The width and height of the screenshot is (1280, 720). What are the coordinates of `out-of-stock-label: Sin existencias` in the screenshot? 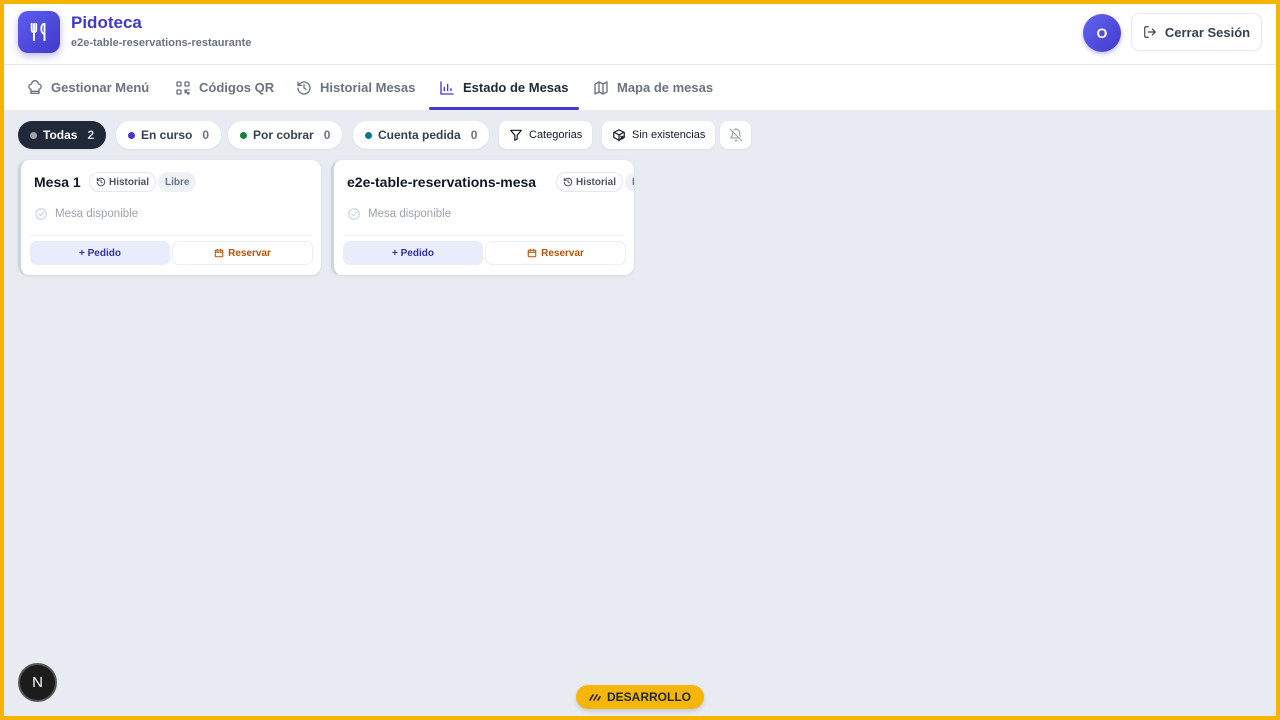 It's located at (669, 135).